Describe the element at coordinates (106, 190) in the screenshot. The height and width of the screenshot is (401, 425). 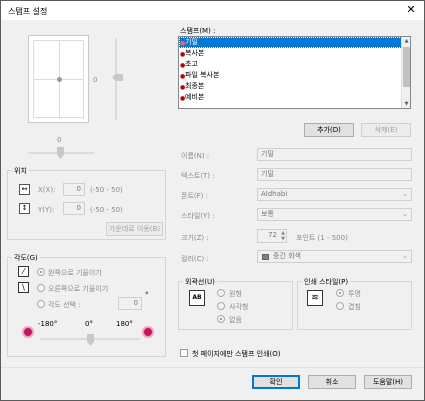
I see `x-range: (-50 - 50)` at that location.